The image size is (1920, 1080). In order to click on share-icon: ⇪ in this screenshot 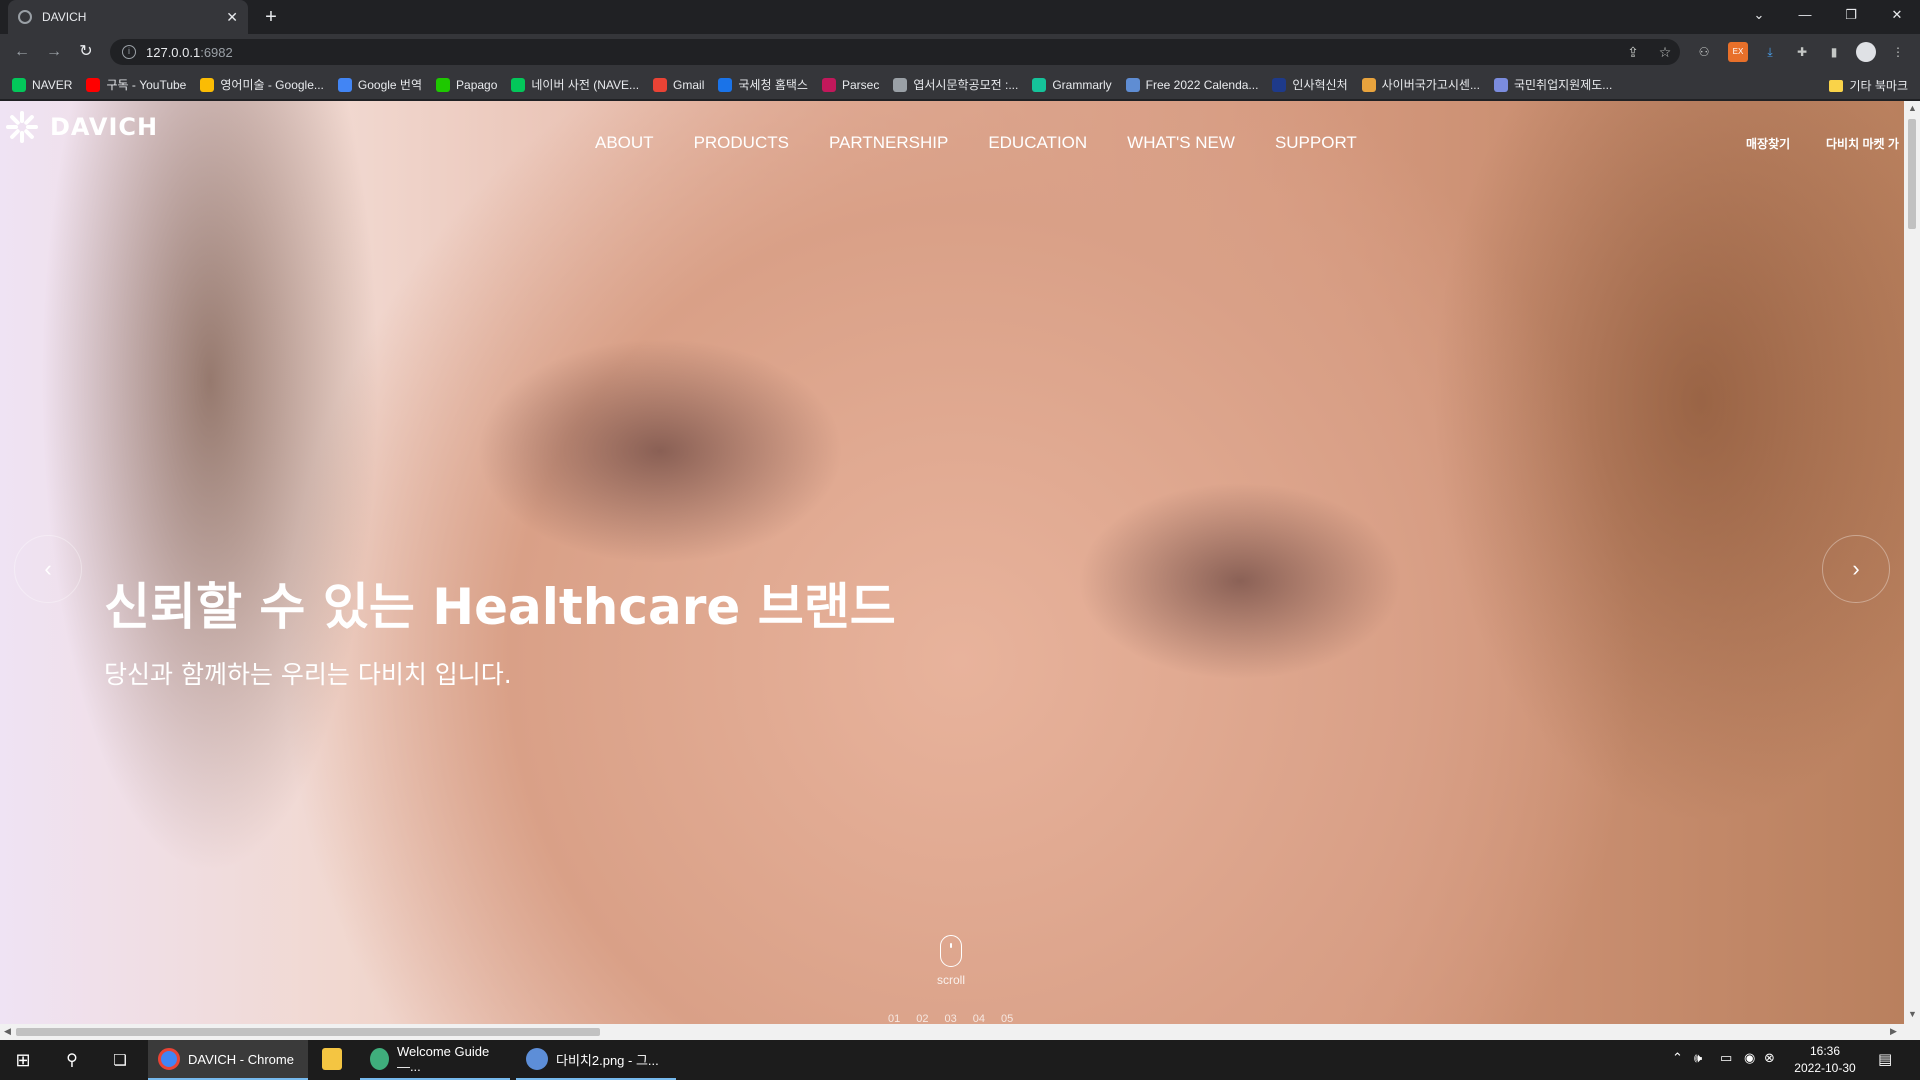, I will do `click(1633, 52)`.